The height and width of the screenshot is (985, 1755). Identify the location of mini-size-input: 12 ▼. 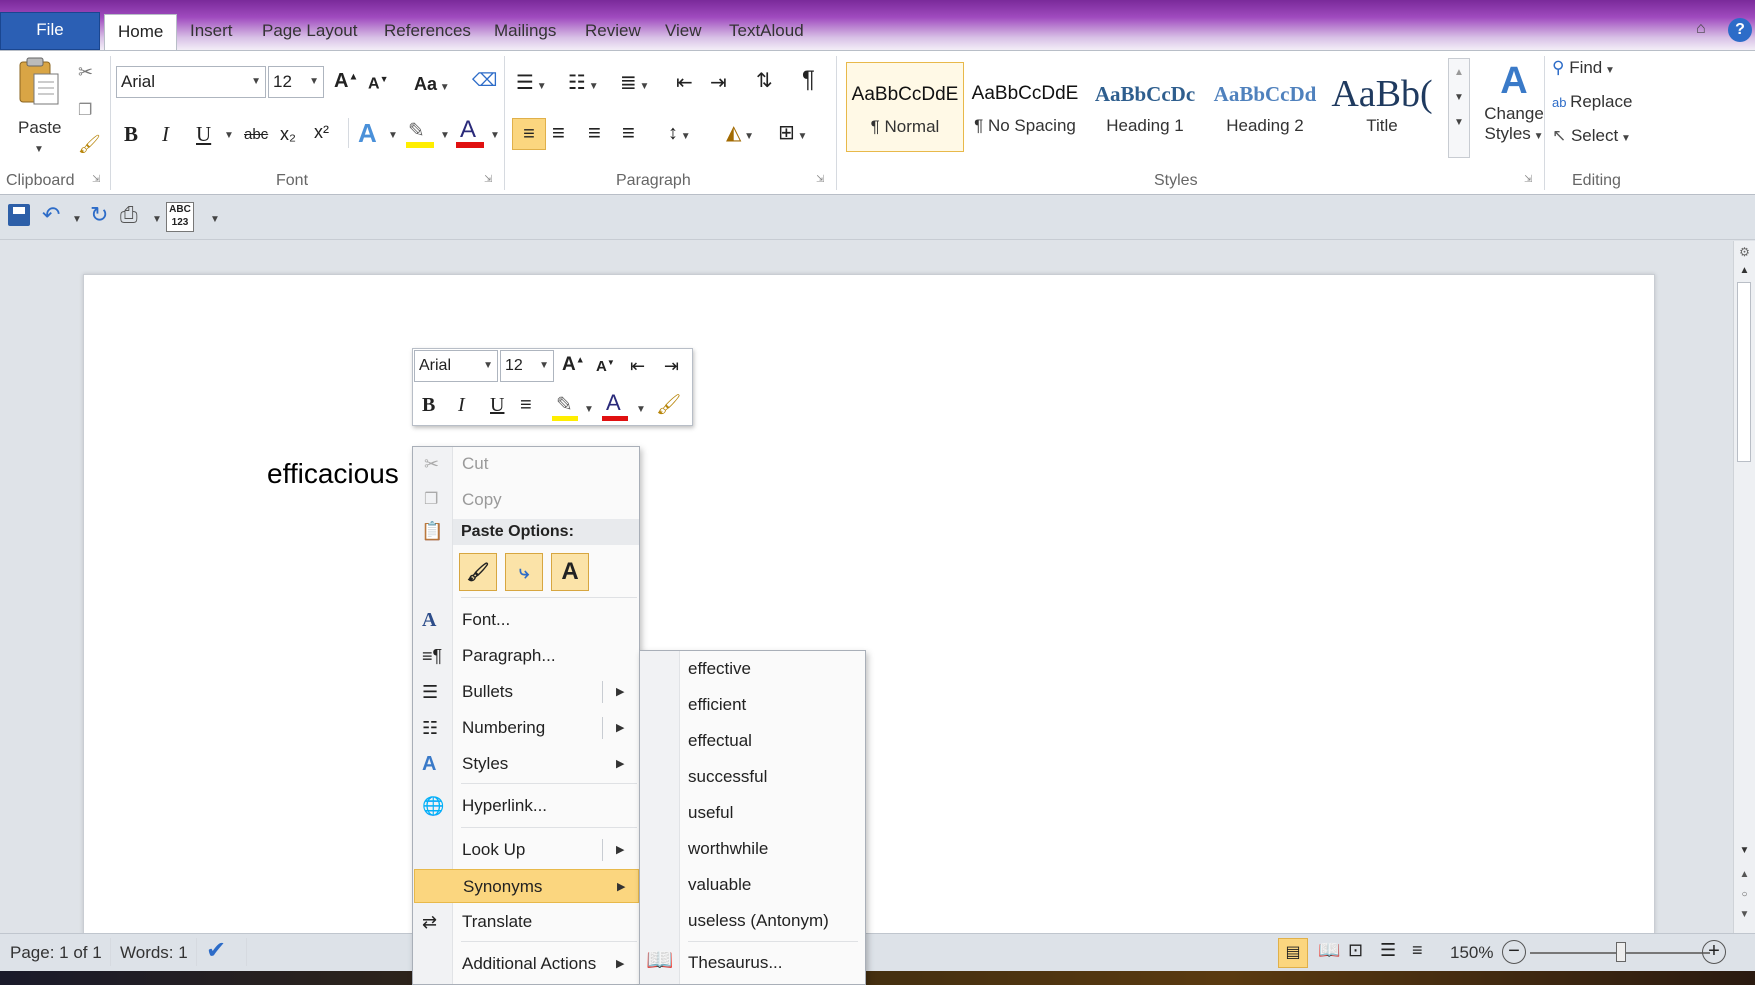
(527, 366).